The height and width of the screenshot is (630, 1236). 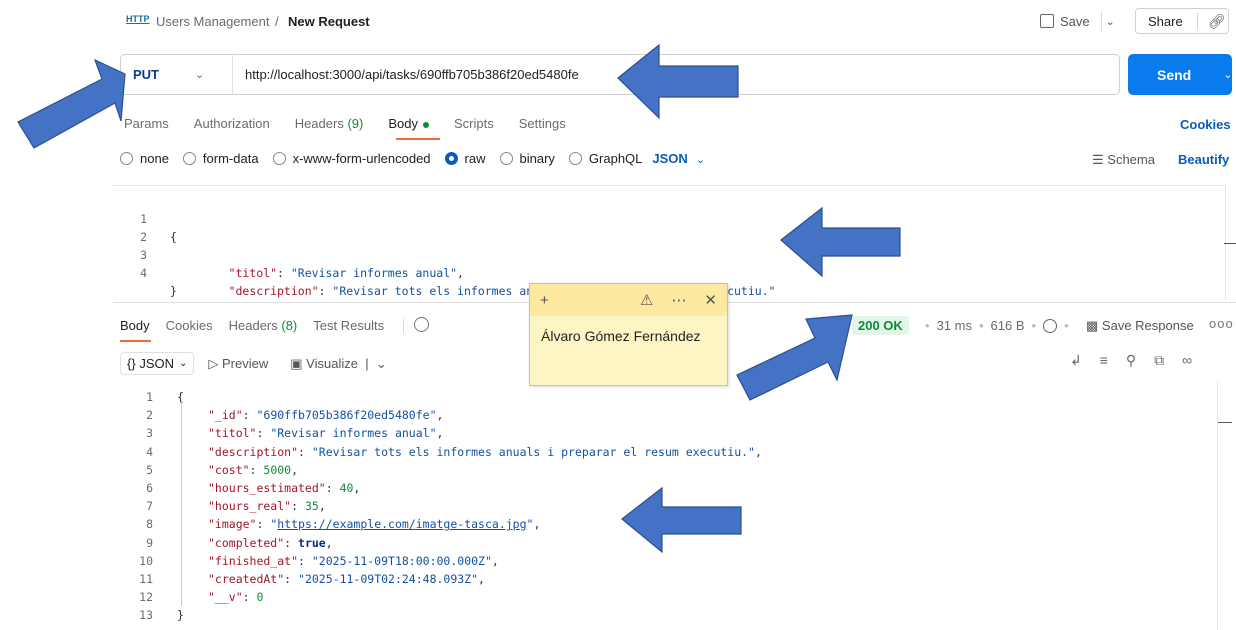 I want to click on beautify-button: Beautify, so click(x=1203, y=159).